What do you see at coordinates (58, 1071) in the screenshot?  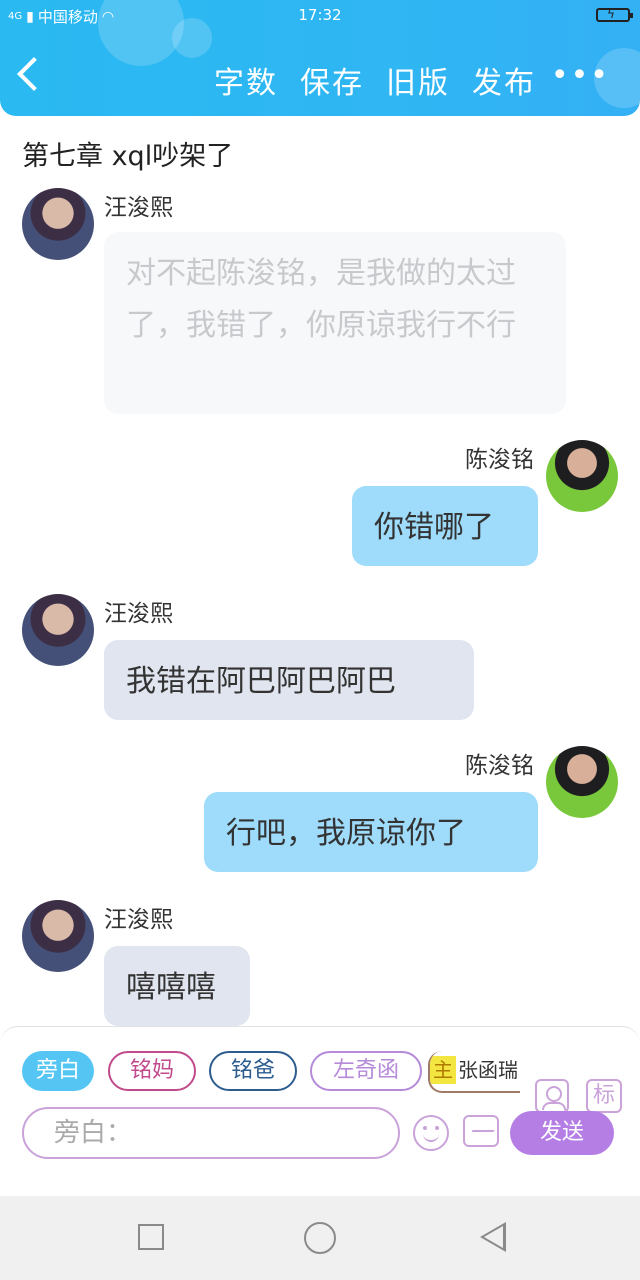 I see `role-chip-narrator: 旁白` at bounding box center [58, 1071].